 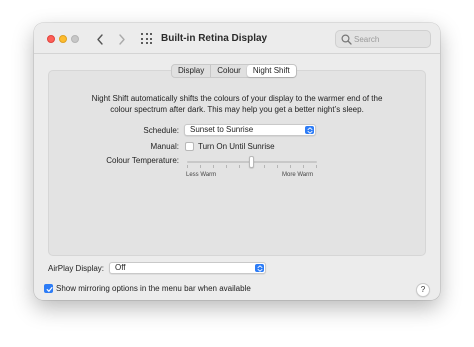 I want to click on search-input, so click(x=391, y=39).